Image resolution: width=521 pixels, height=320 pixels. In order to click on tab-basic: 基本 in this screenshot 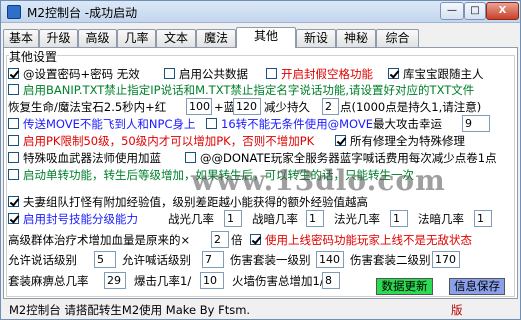, I will do `click(21, 38)`.